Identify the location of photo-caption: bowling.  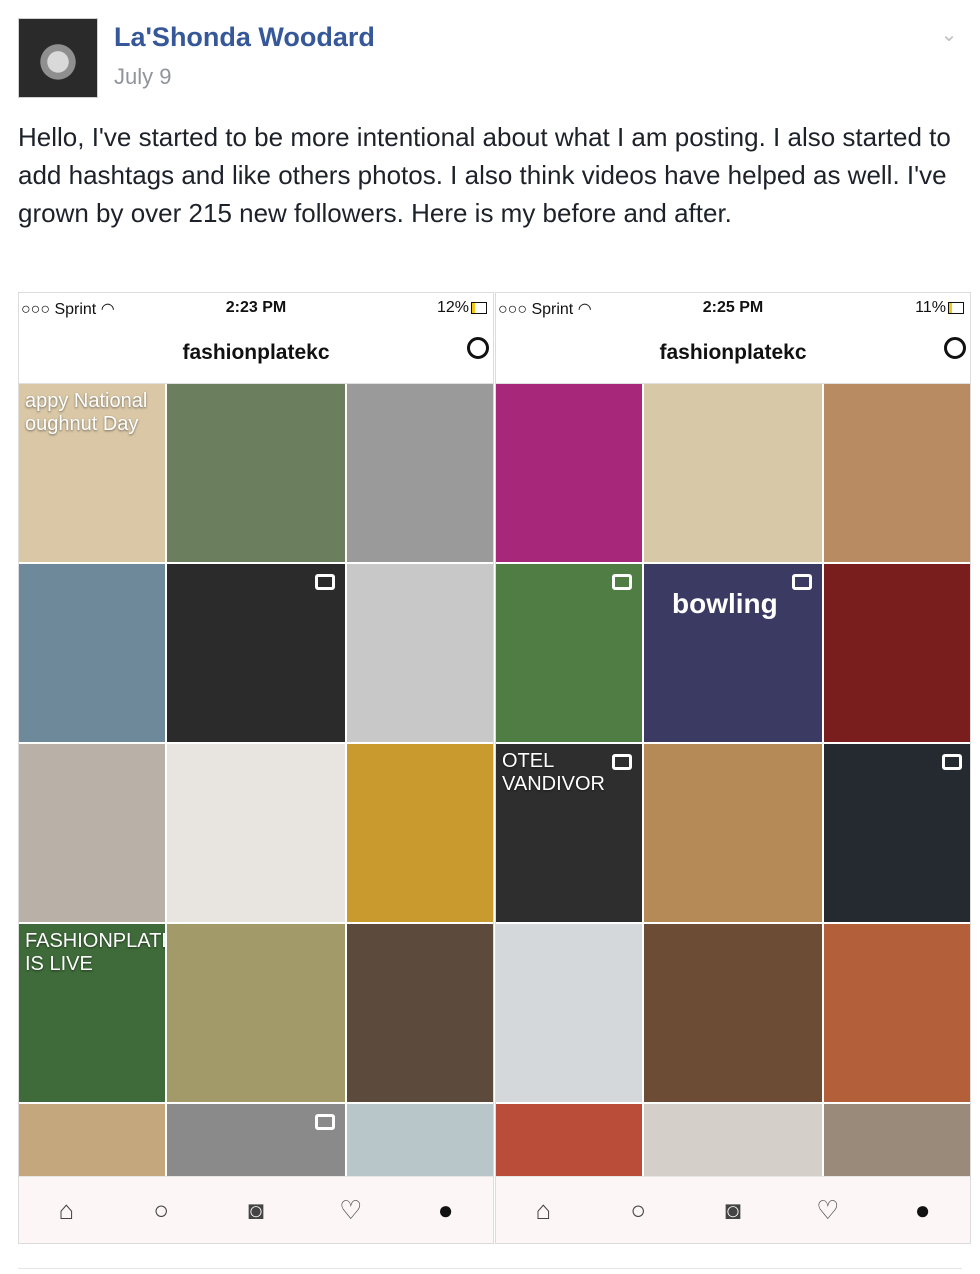
(725, 603).